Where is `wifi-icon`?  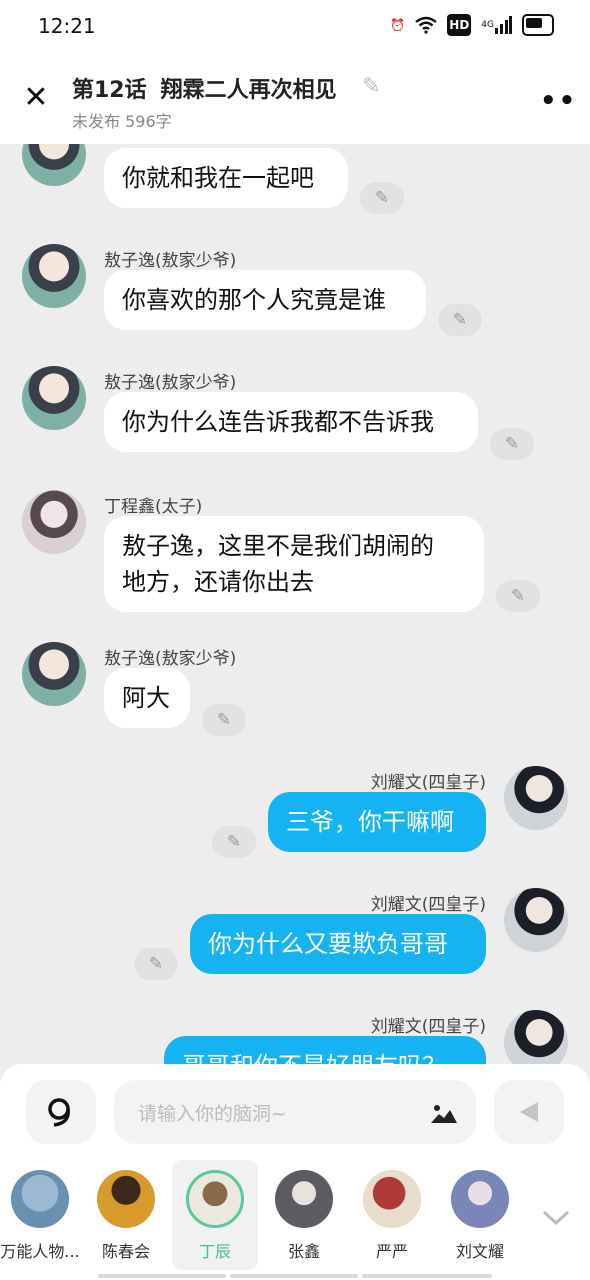
wifi-icon is located at coordinates (426, 25).